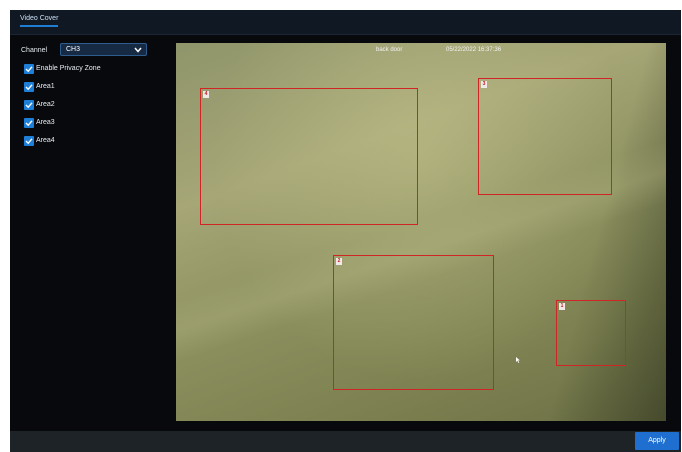 The height and width of the screenshot is (452, 682). Describe the element at coordinates (413, 322) in the screenshot. I see `privacy-zone-2: 2` at that location.